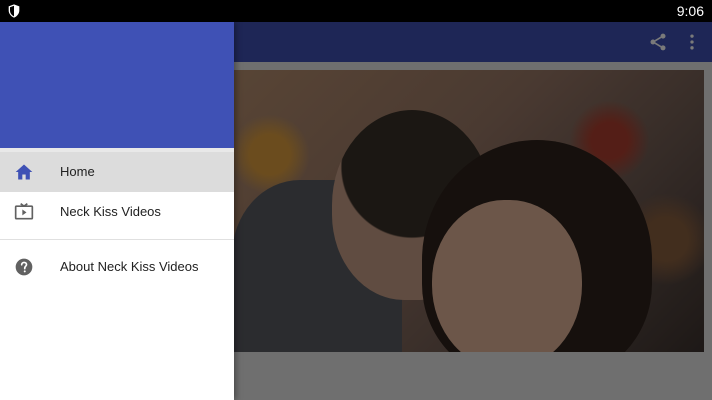 The image size is (712, 400). I want to click on drawer-header, so click(117, 87).